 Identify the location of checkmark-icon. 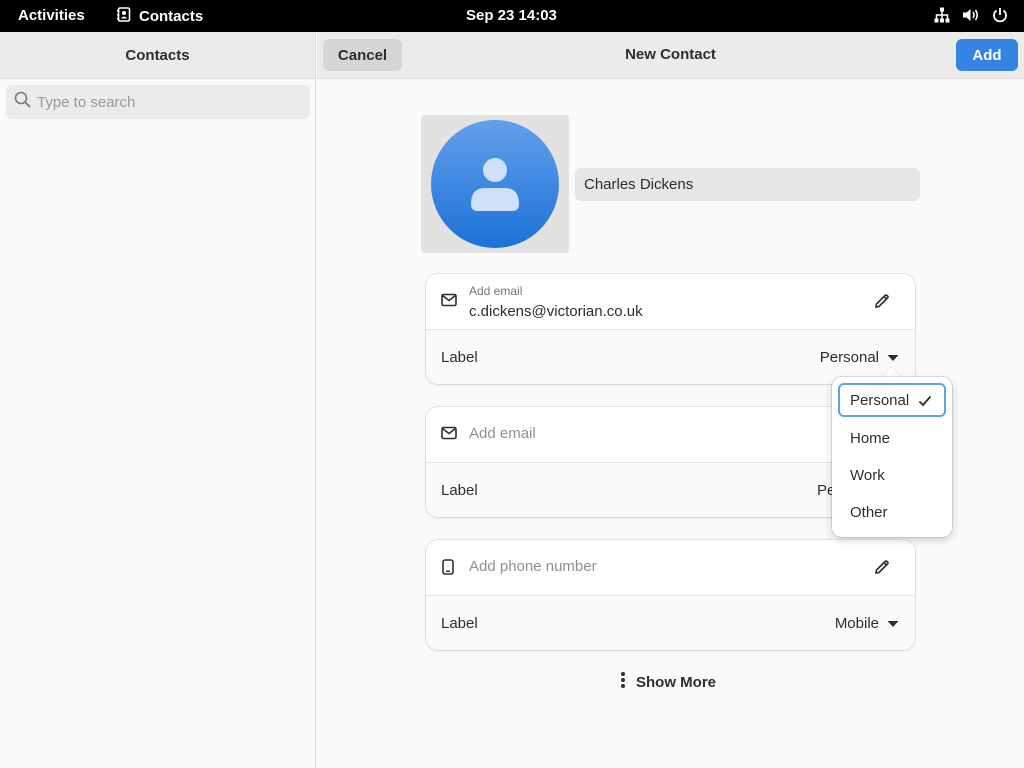
(925, 402).